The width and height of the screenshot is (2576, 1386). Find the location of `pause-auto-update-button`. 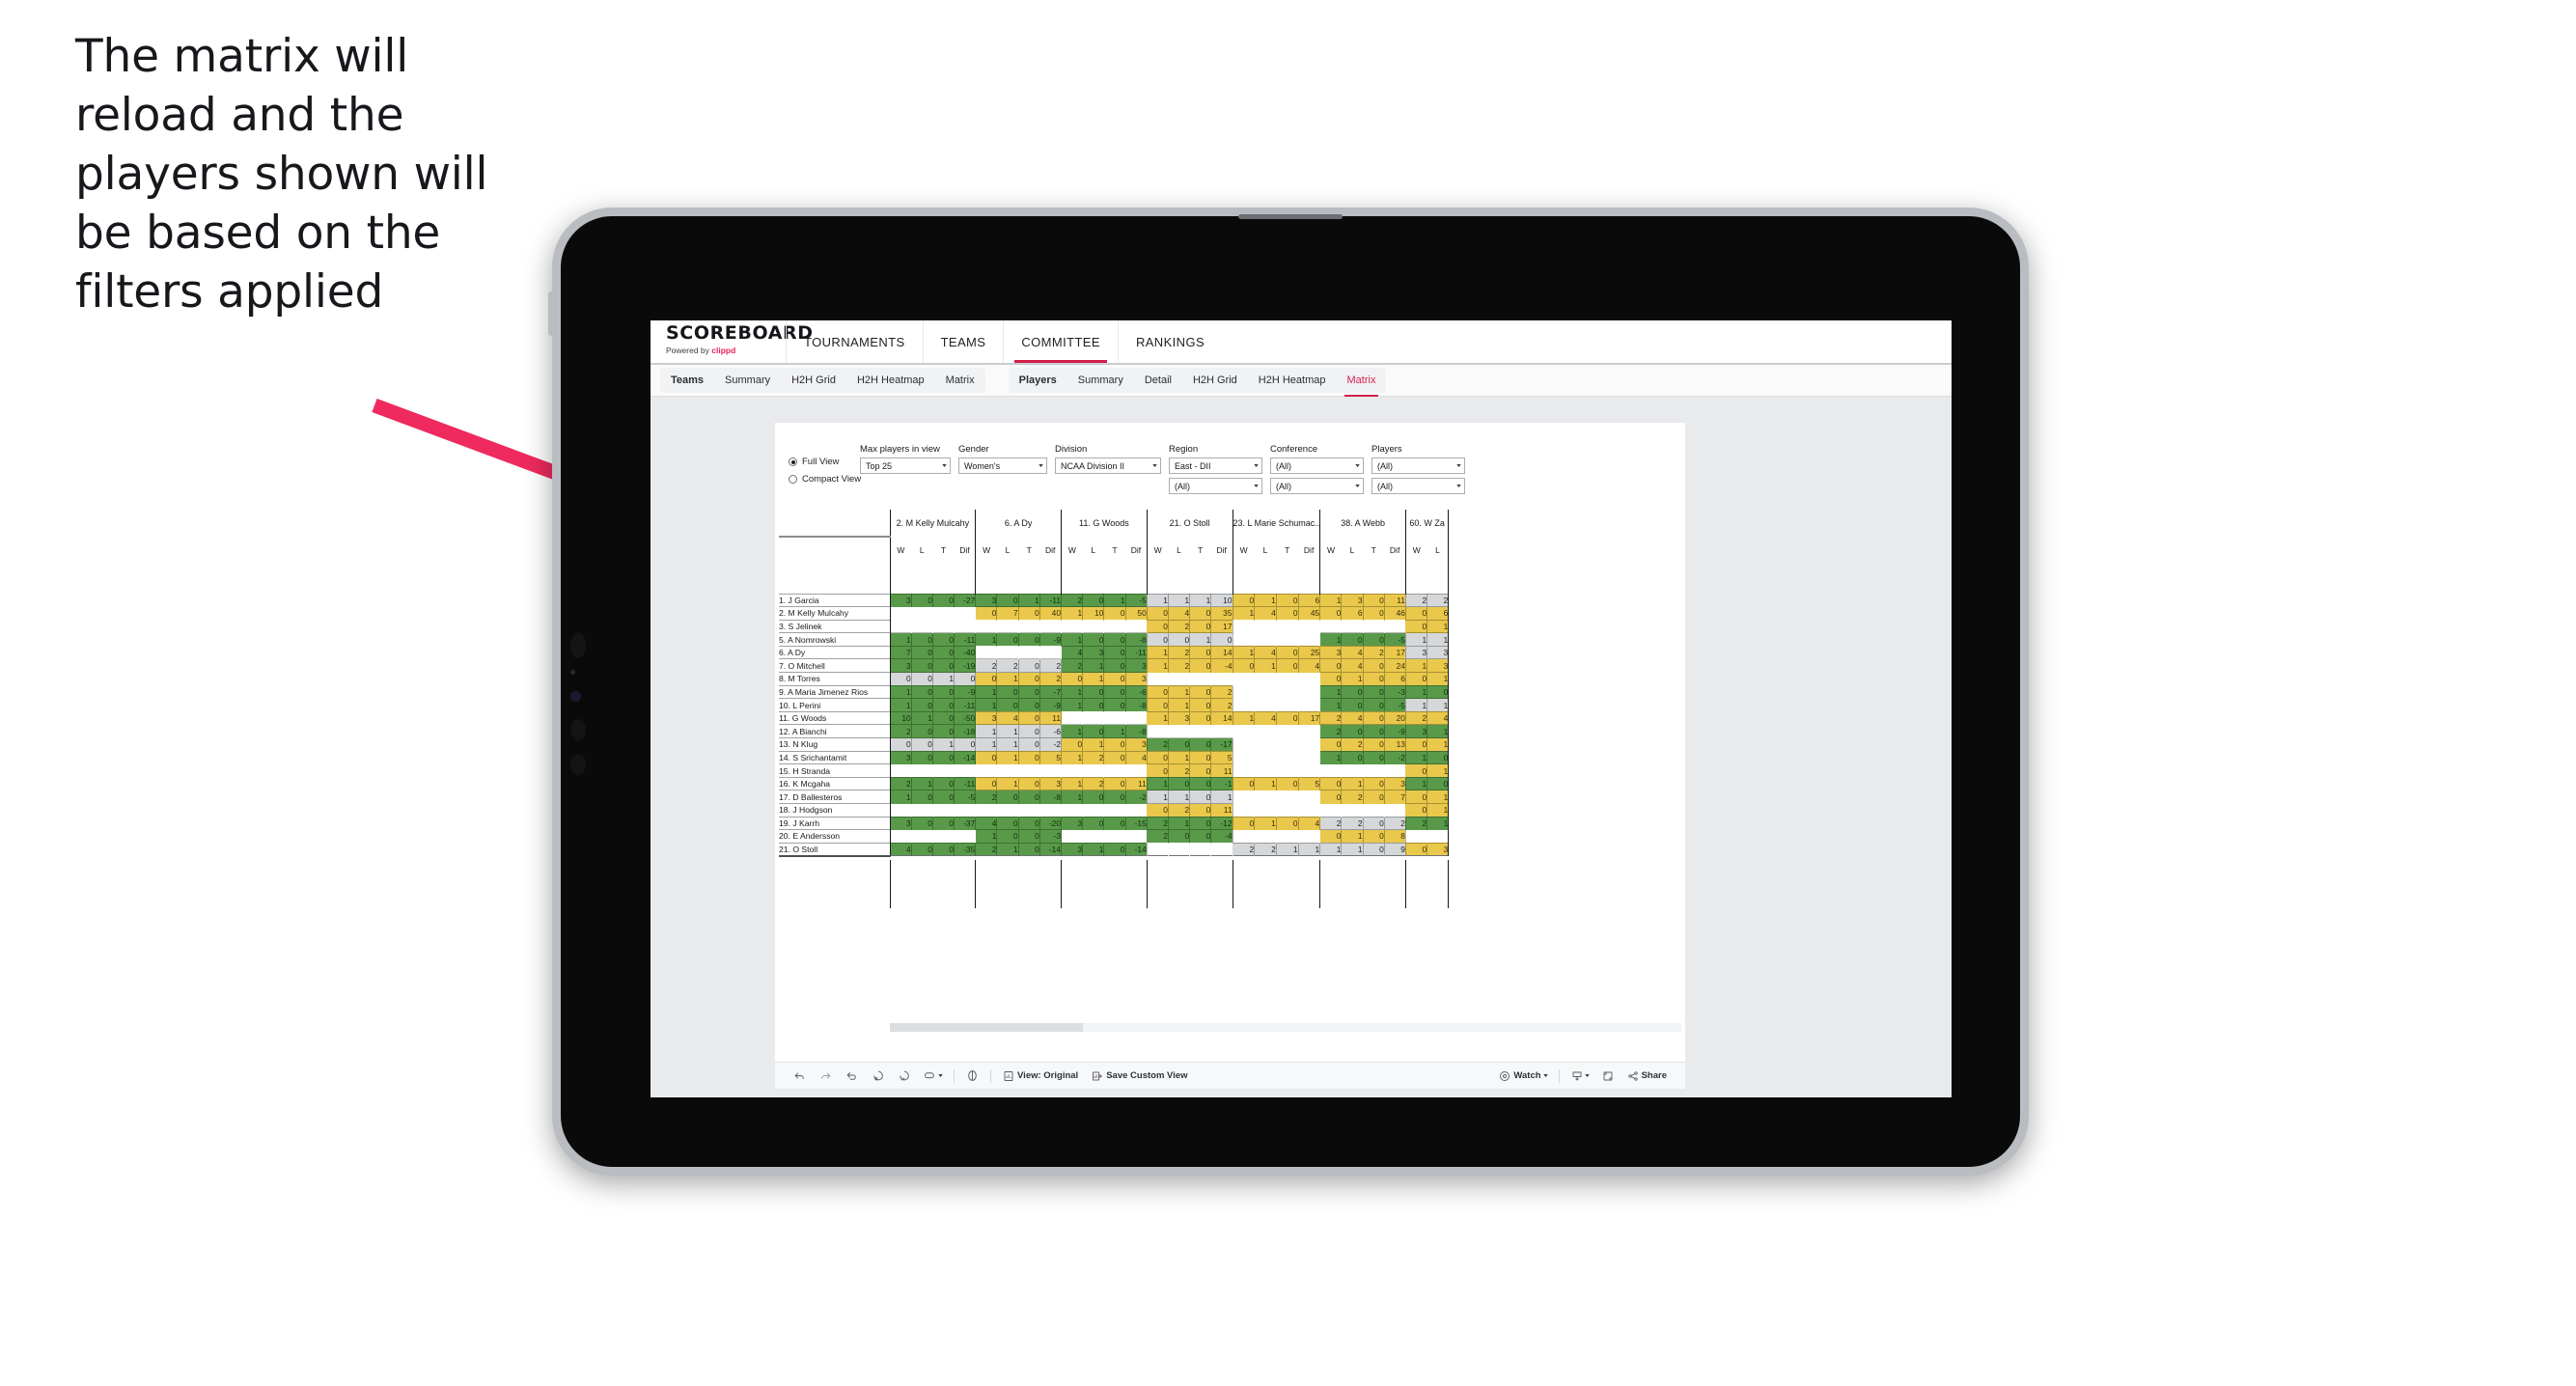

pause-auto-update-button is located at coordinates (972, 1077).